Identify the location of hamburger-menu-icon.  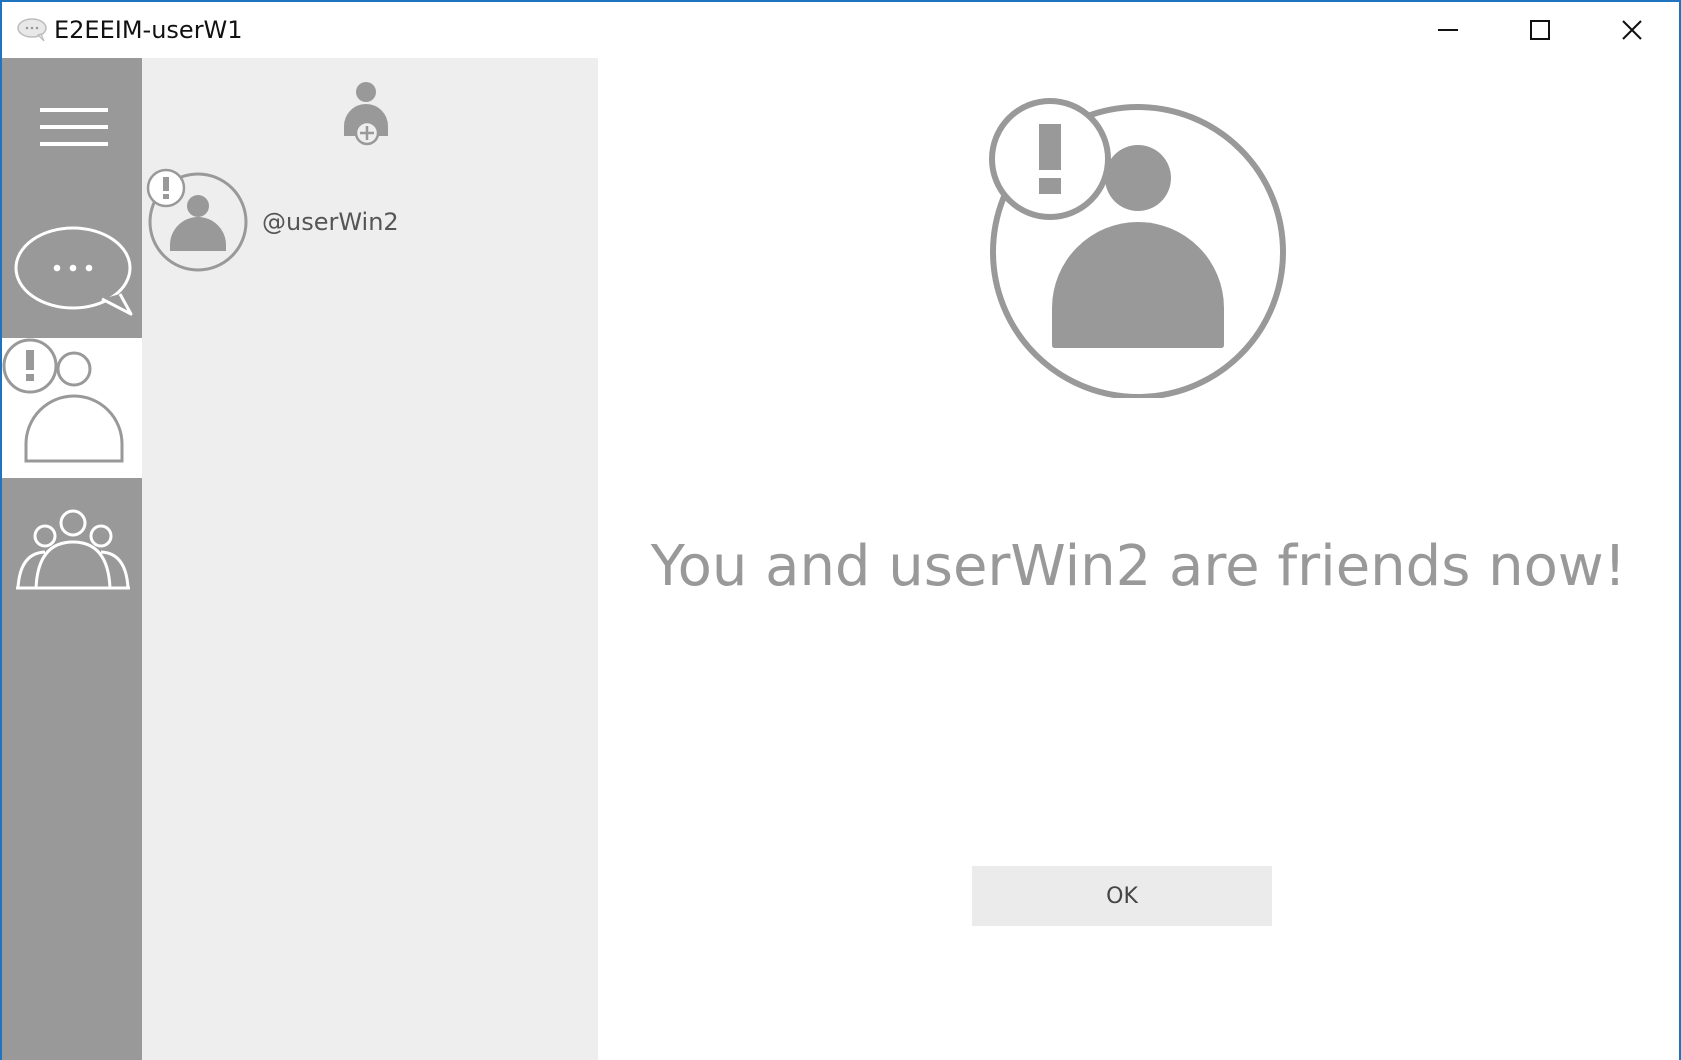
(74, 127).